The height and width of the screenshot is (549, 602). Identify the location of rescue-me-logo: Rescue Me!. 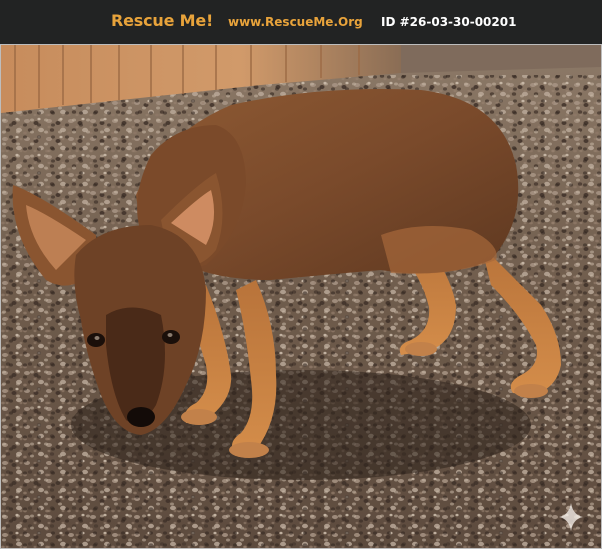
(162, 20).